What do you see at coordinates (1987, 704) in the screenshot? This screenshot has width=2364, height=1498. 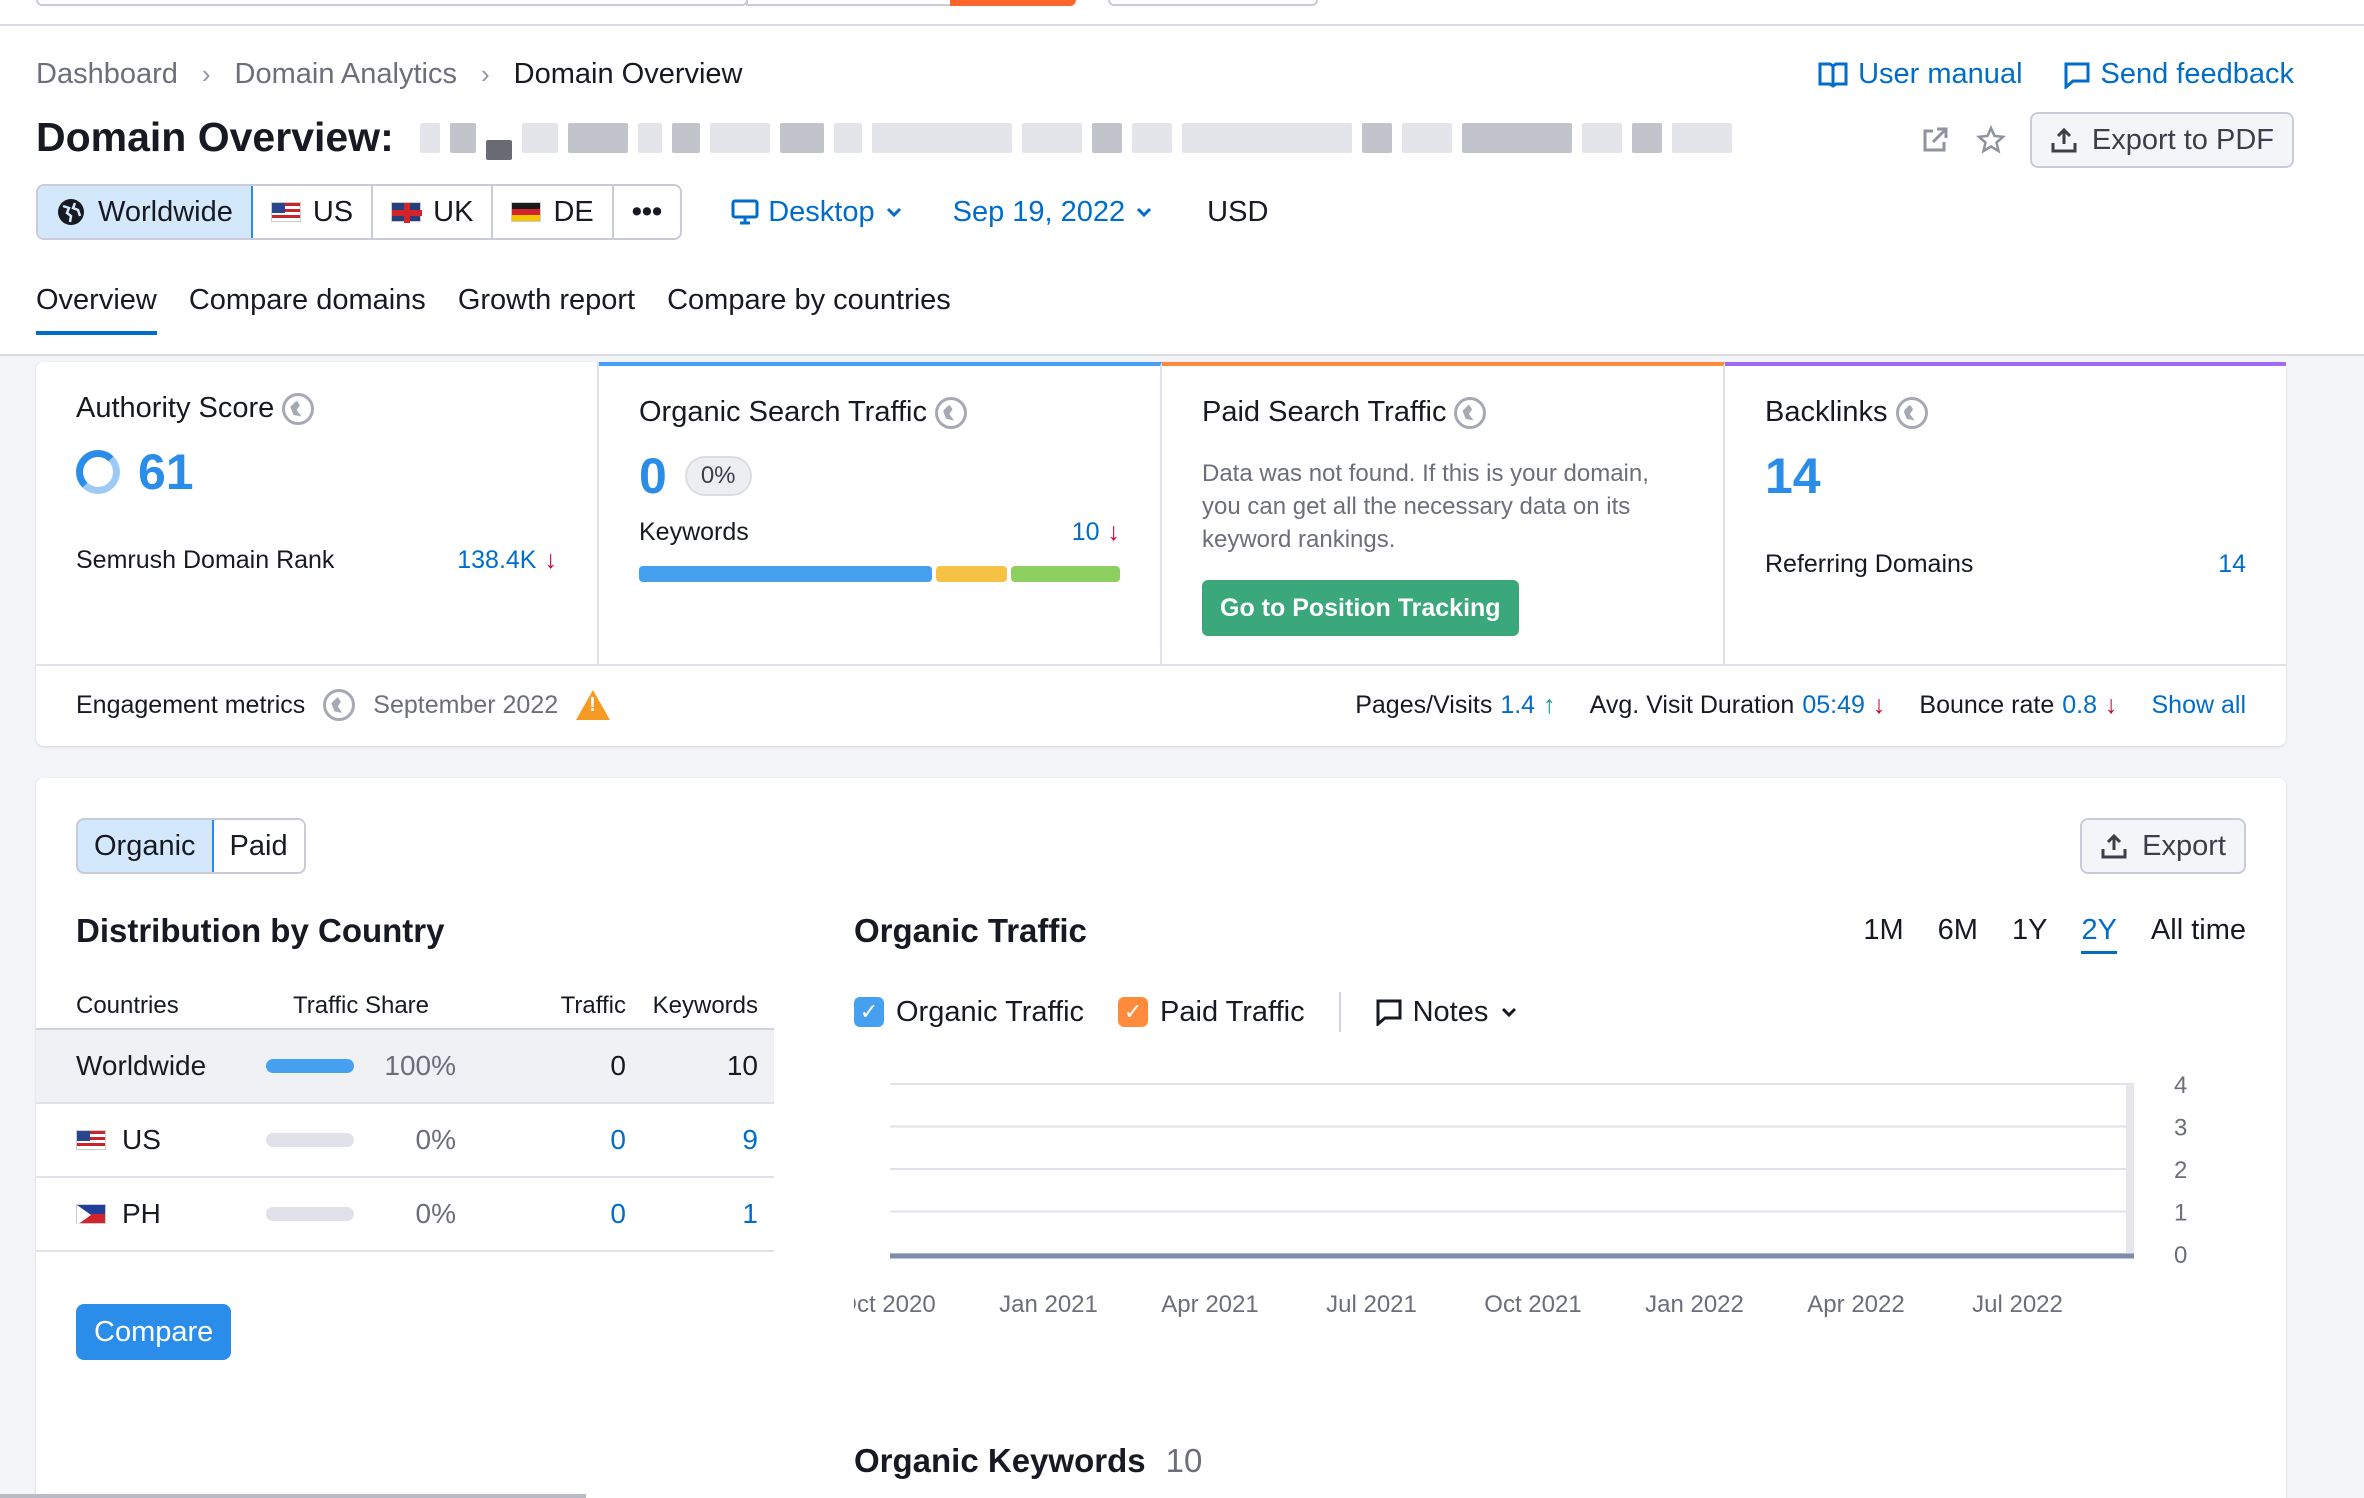 I see `bounce-rate-label: Bounce rate` at bounding box center [1987, 704].